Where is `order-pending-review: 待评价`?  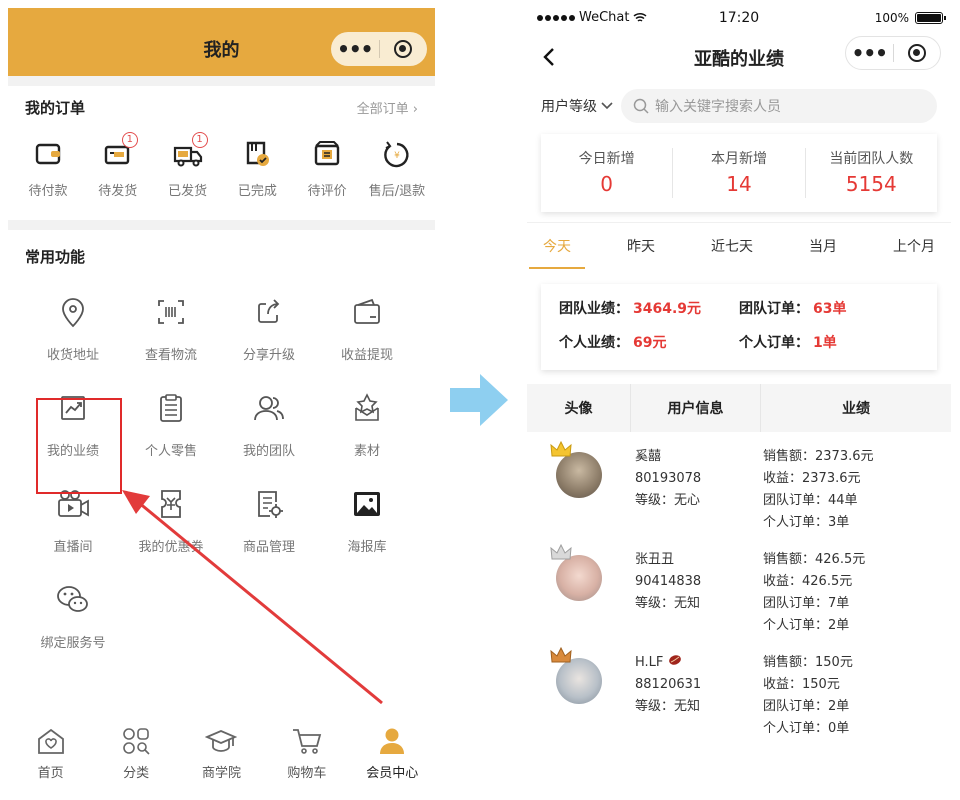 order-pending-review: 待评价 is located at coordinates (327, 176).